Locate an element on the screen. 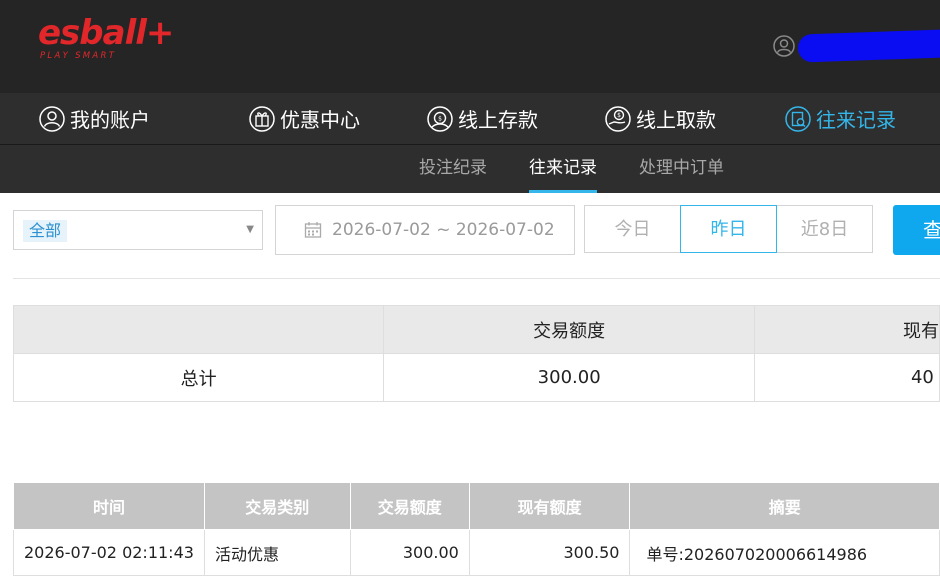  brand-name: esball+ is located at coordinates (106, 33).